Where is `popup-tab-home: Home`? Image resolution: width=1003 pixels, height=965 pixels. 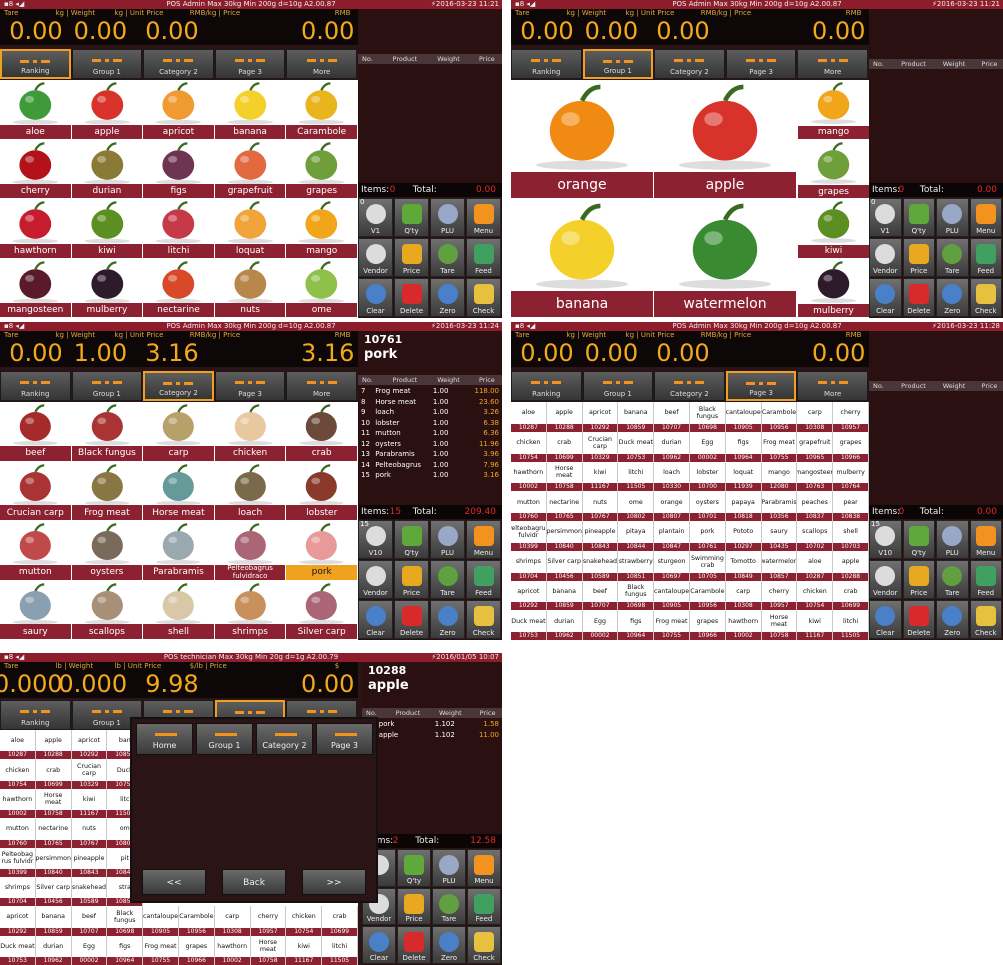
popup-tab-home: Home is located at coordinates (164, 739).